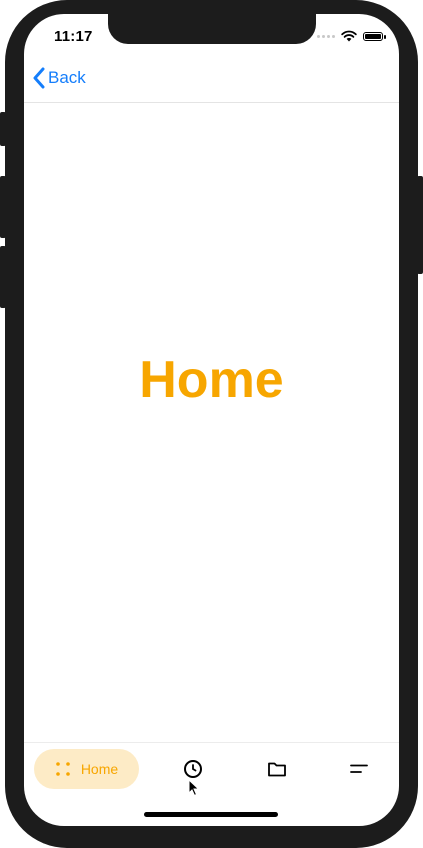 The image size is (423, 848). Describe the element at coordinates (3, 277) in the screenshot. I see `volume-down-button` at that location.